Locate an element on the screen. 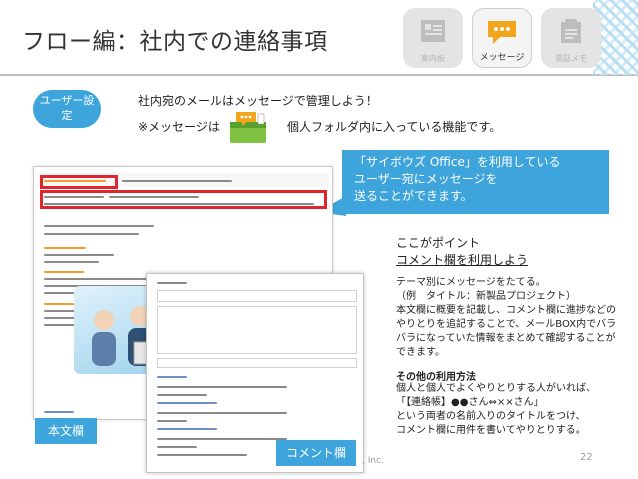 This screenshot has width=638, height=479. copyright: , Inc. is located at coordinates (373, 461).